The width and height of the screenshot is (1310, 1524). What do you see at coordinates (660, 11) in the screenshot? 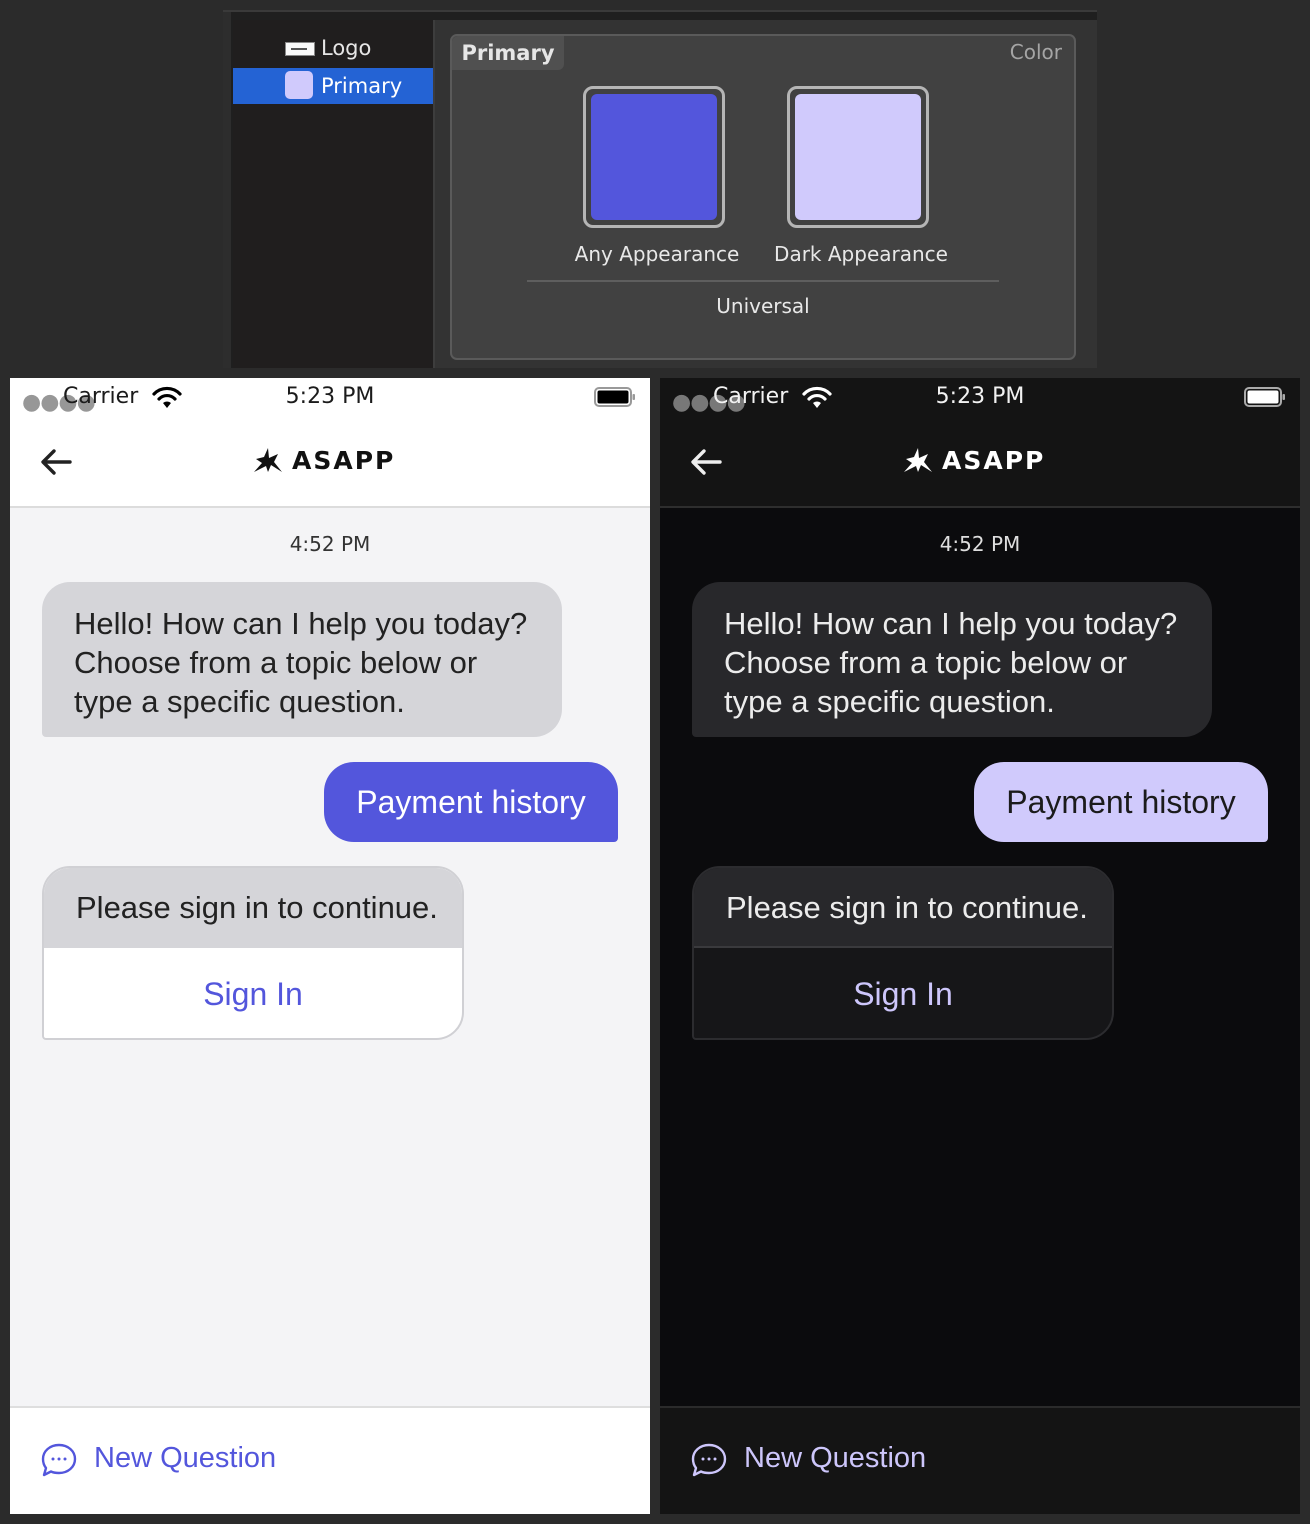
I see `window-edge-top` at bounding box center [660, 11].